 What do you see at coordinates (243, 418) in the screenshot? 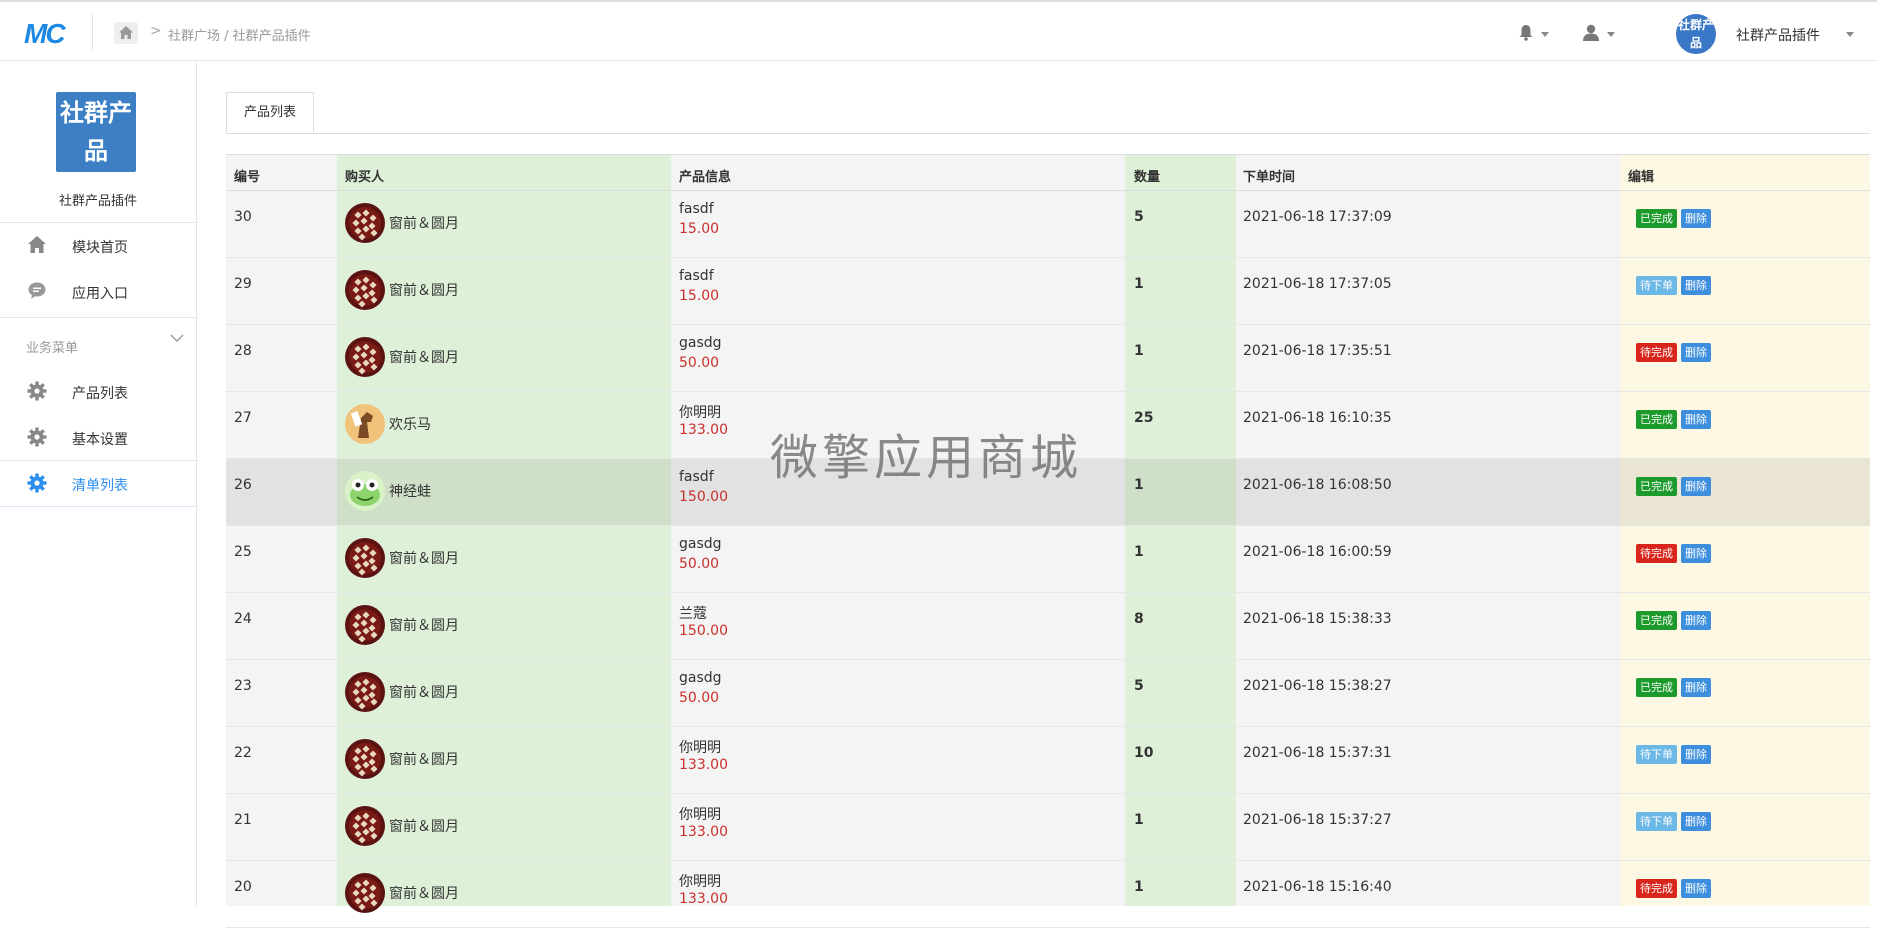
I see `order-id: 27` at bounding box center [243, 418].